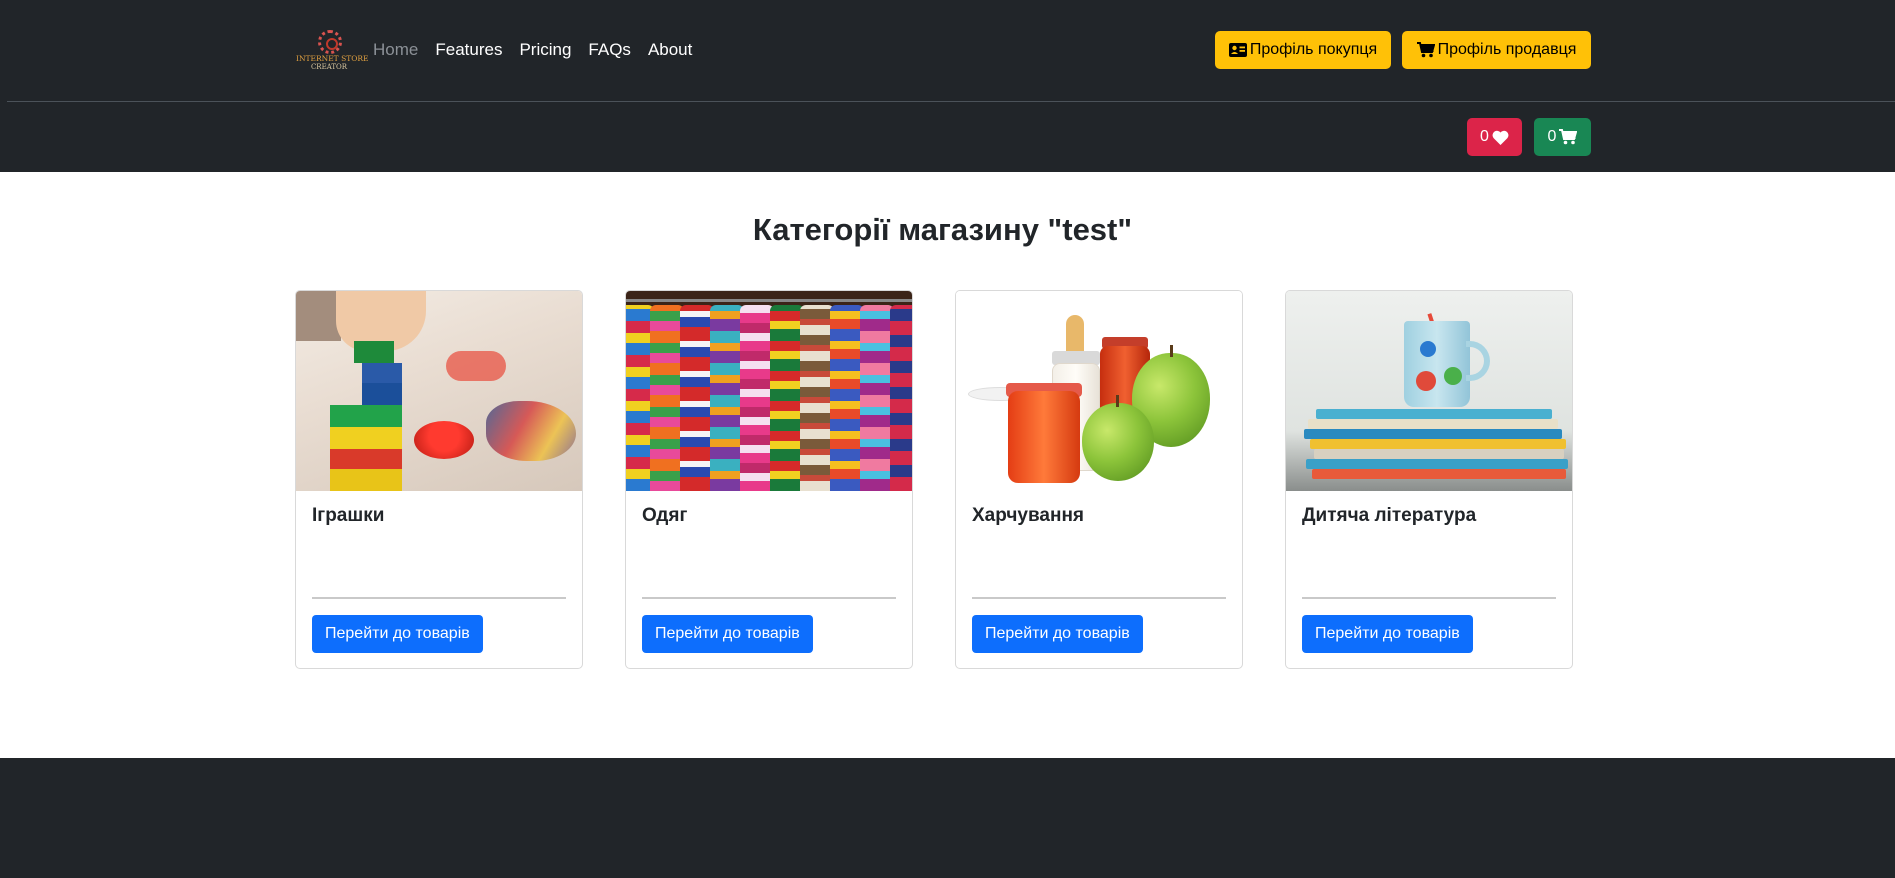 Image resolution: width=1895 pixels, height=878 pixels. I want to click on category-title: Іграшки, so click(348, 515).